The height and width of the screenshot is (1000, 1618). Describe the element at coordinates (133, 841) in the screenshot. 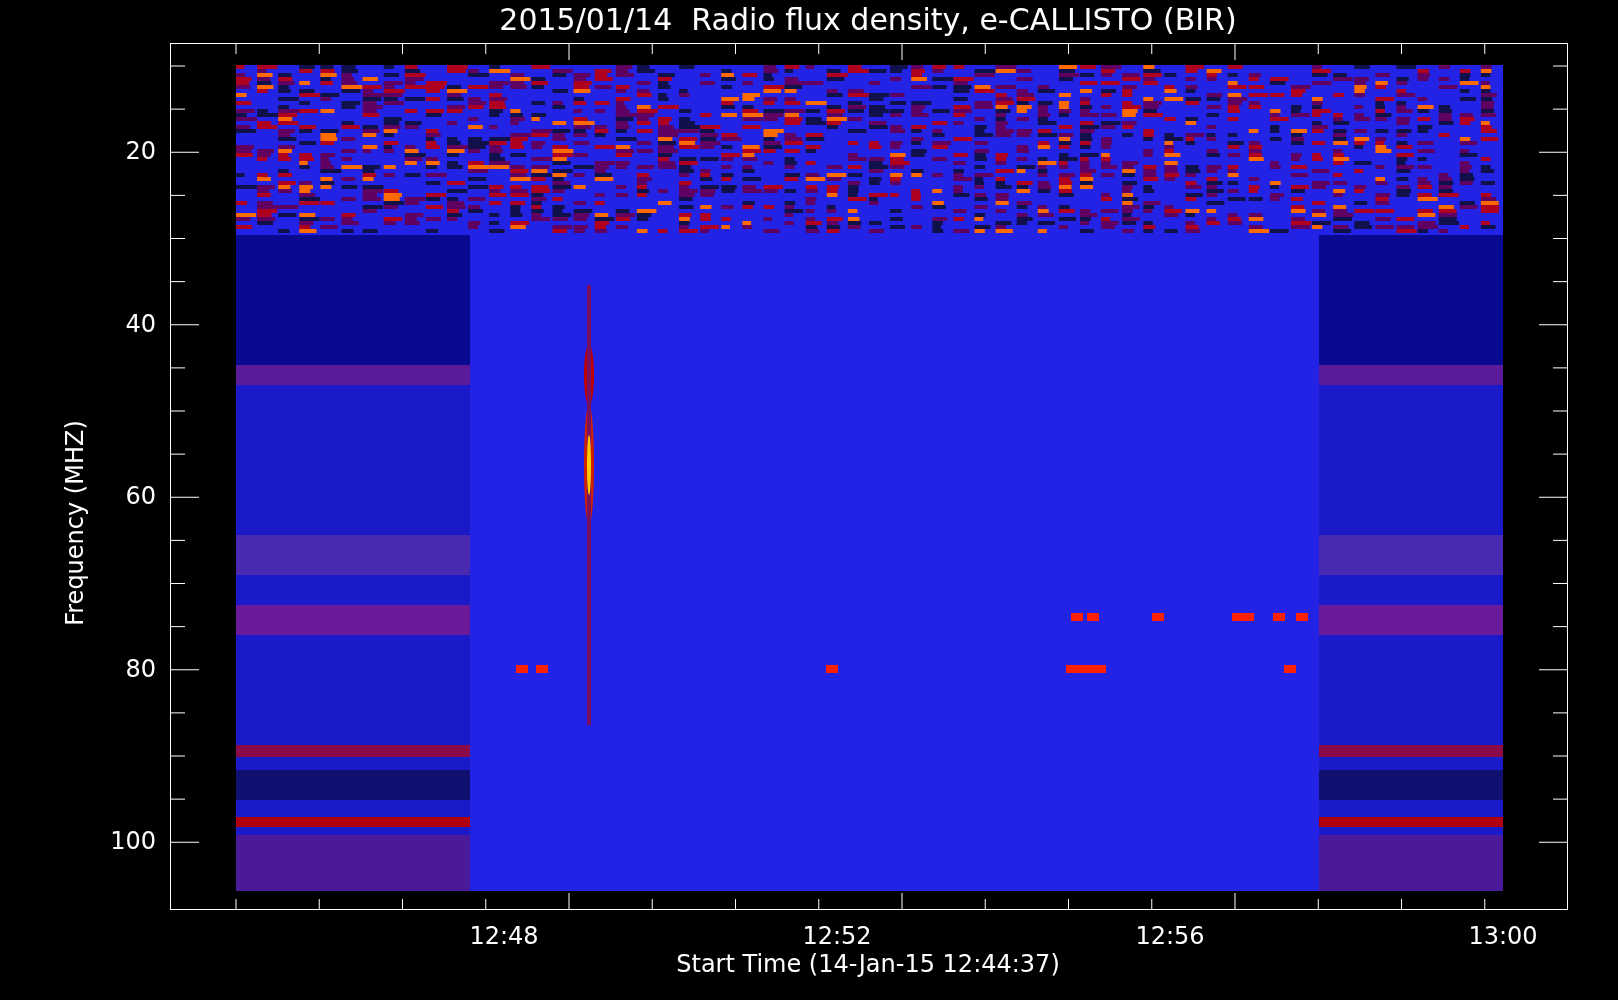

I see `y-tick-label: 100` at that location.